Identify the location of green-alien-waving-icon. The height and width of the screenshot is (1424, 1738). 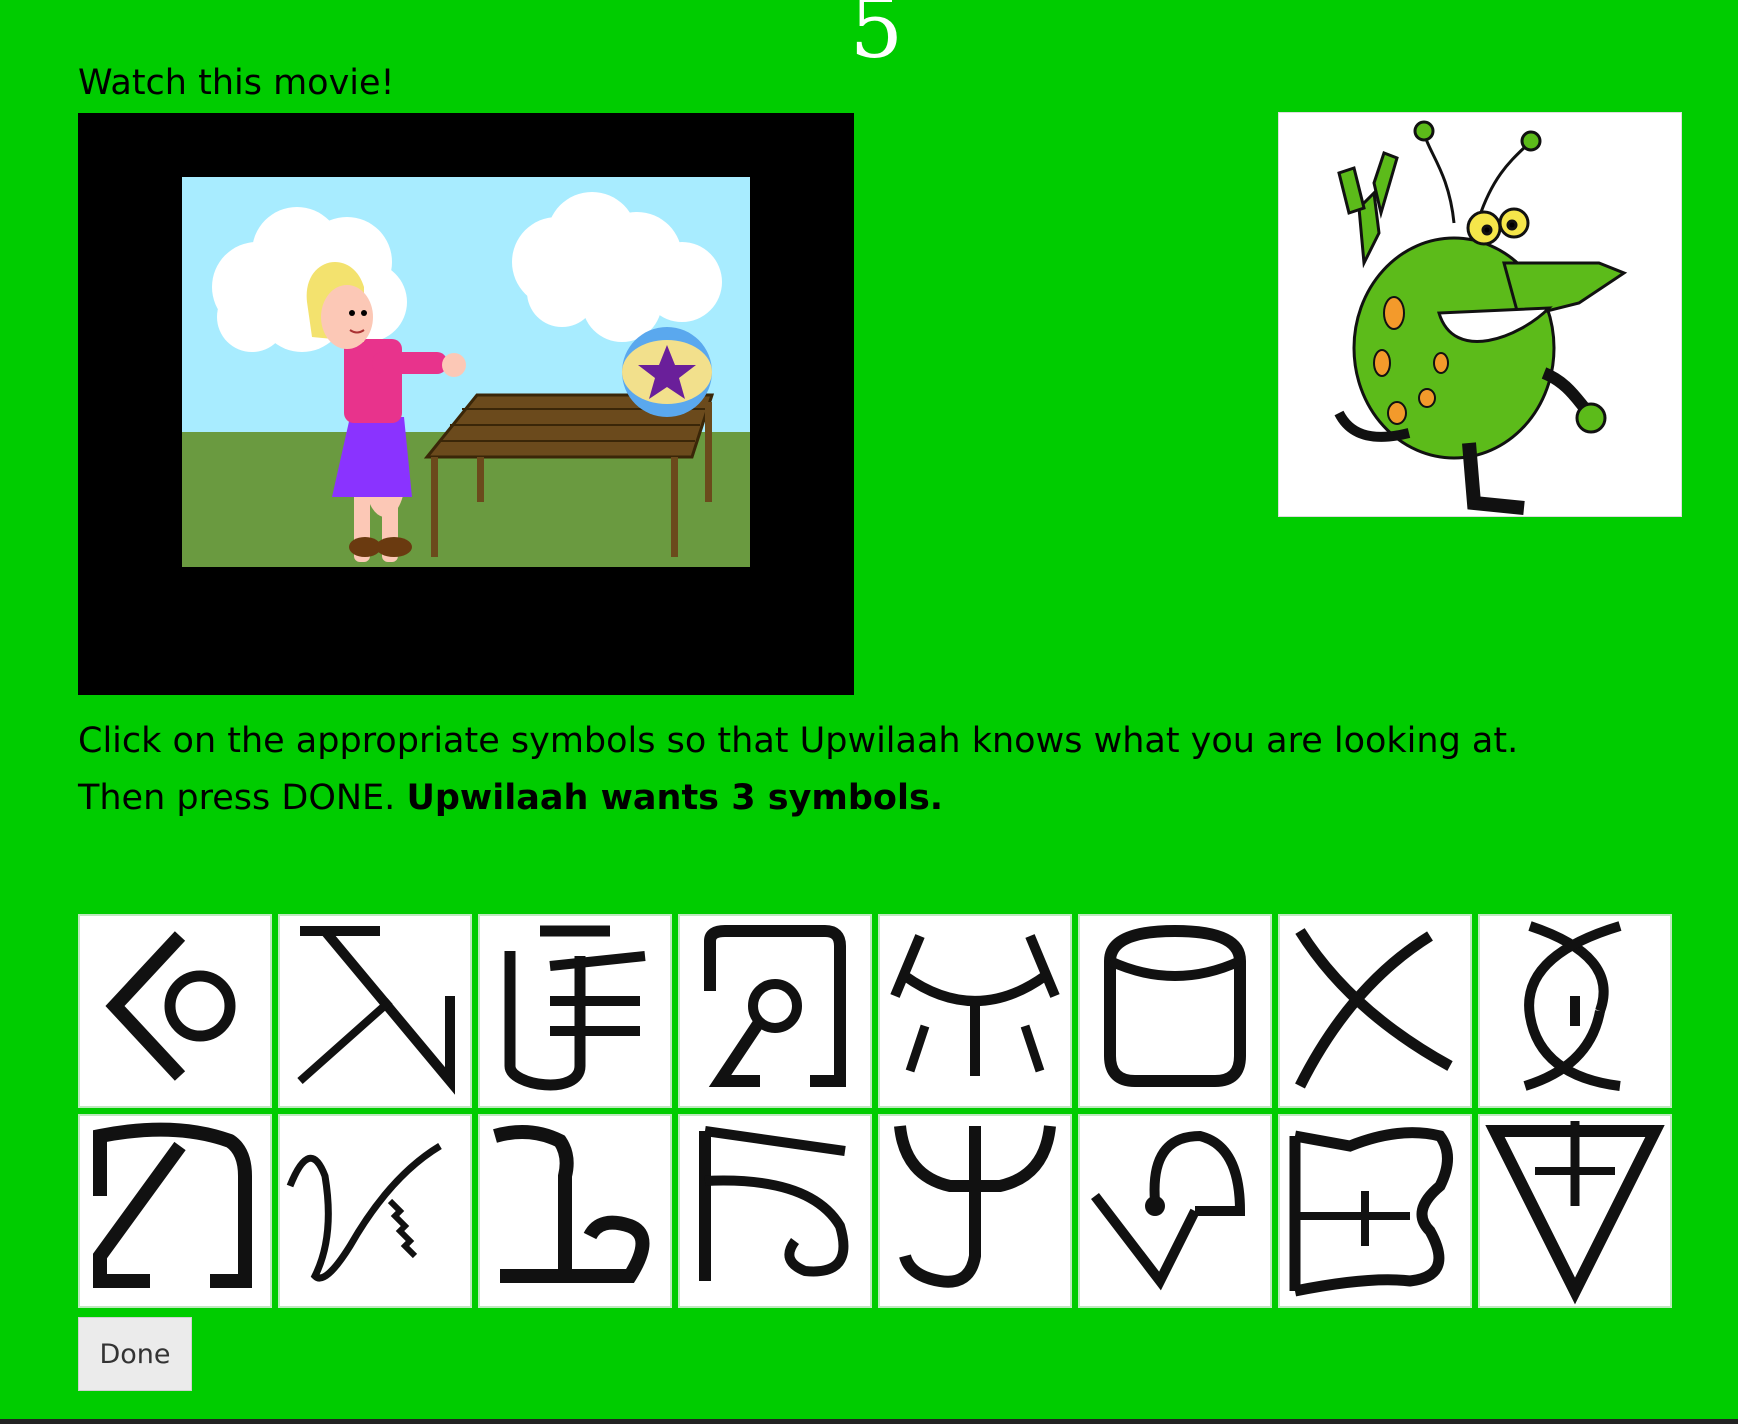
(1481, 317).